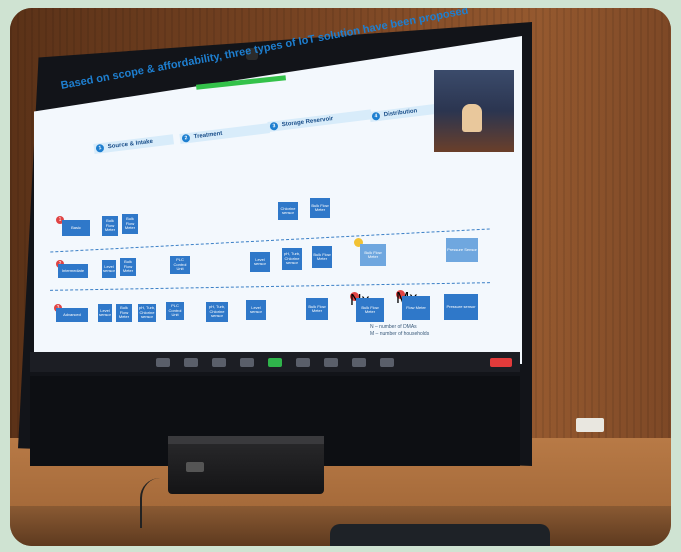 Image resolution: width=681 pixels, height=552 pixels. Describe the element at coordinates (400, 113) in the screenshot. I see `step-label: Distribution` at that location.